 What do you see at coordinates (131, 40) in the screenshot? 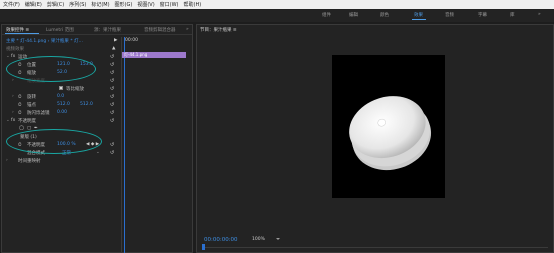
I see `timeline-time: 00:00` at bounding box center [131, 40].